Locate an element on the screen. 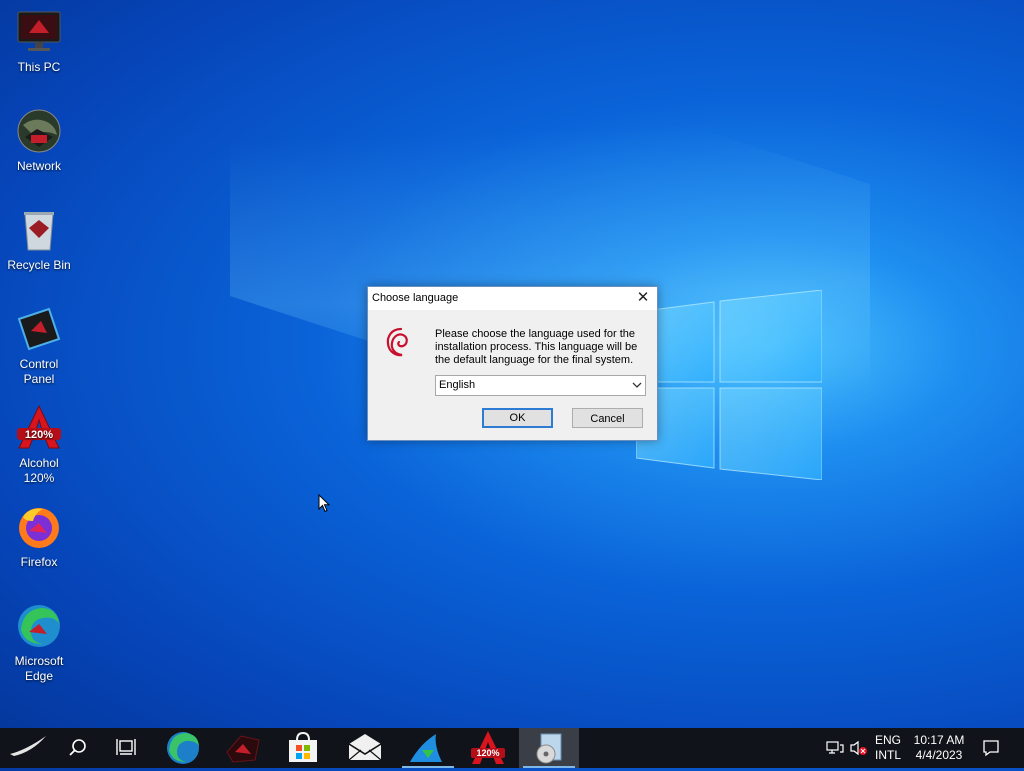  taskbar-item-installer is located at coordinates (428, 748).